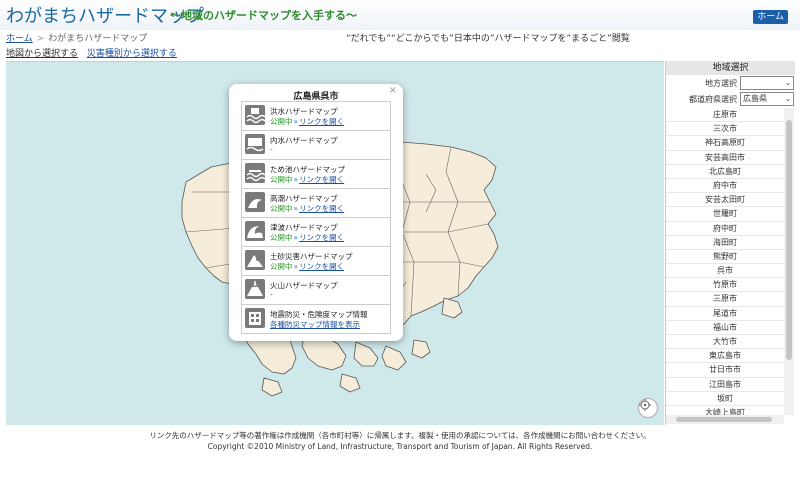  Describe the element at coordinates (42, 52) in the screenshot. I see `tab-map-select: 地図から選択する` at that location.